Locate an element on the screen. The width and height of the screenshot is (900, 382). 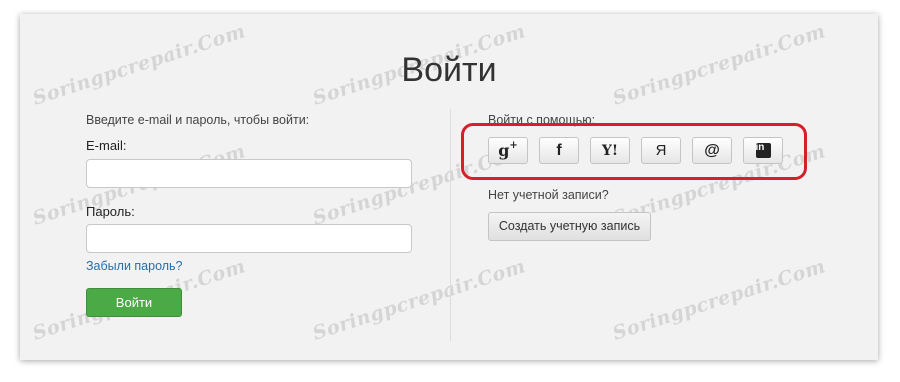
google-plus-button: g+ is located at coordinates (508, 150).